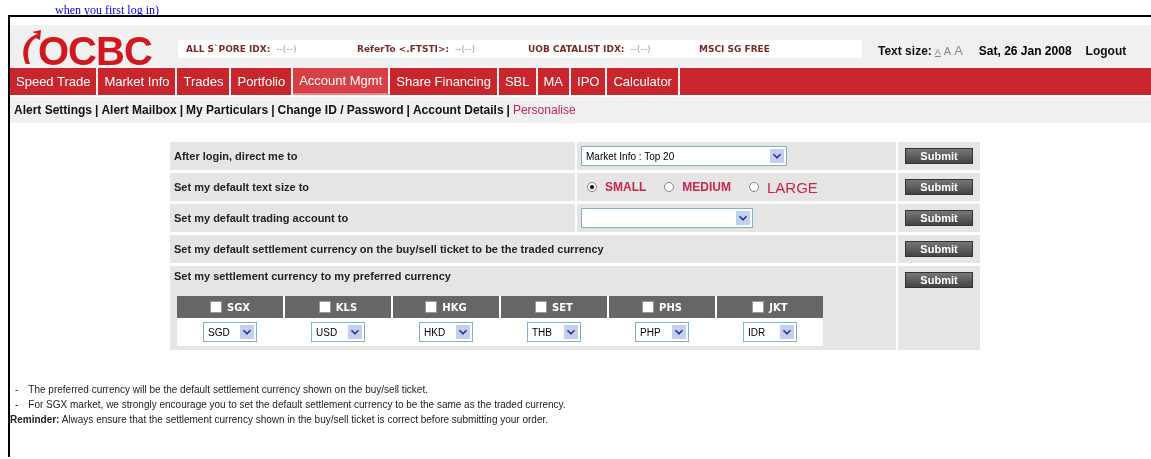 The image size is (1151, 459). I want to click on currency-select: PHP, so click(662, 332).